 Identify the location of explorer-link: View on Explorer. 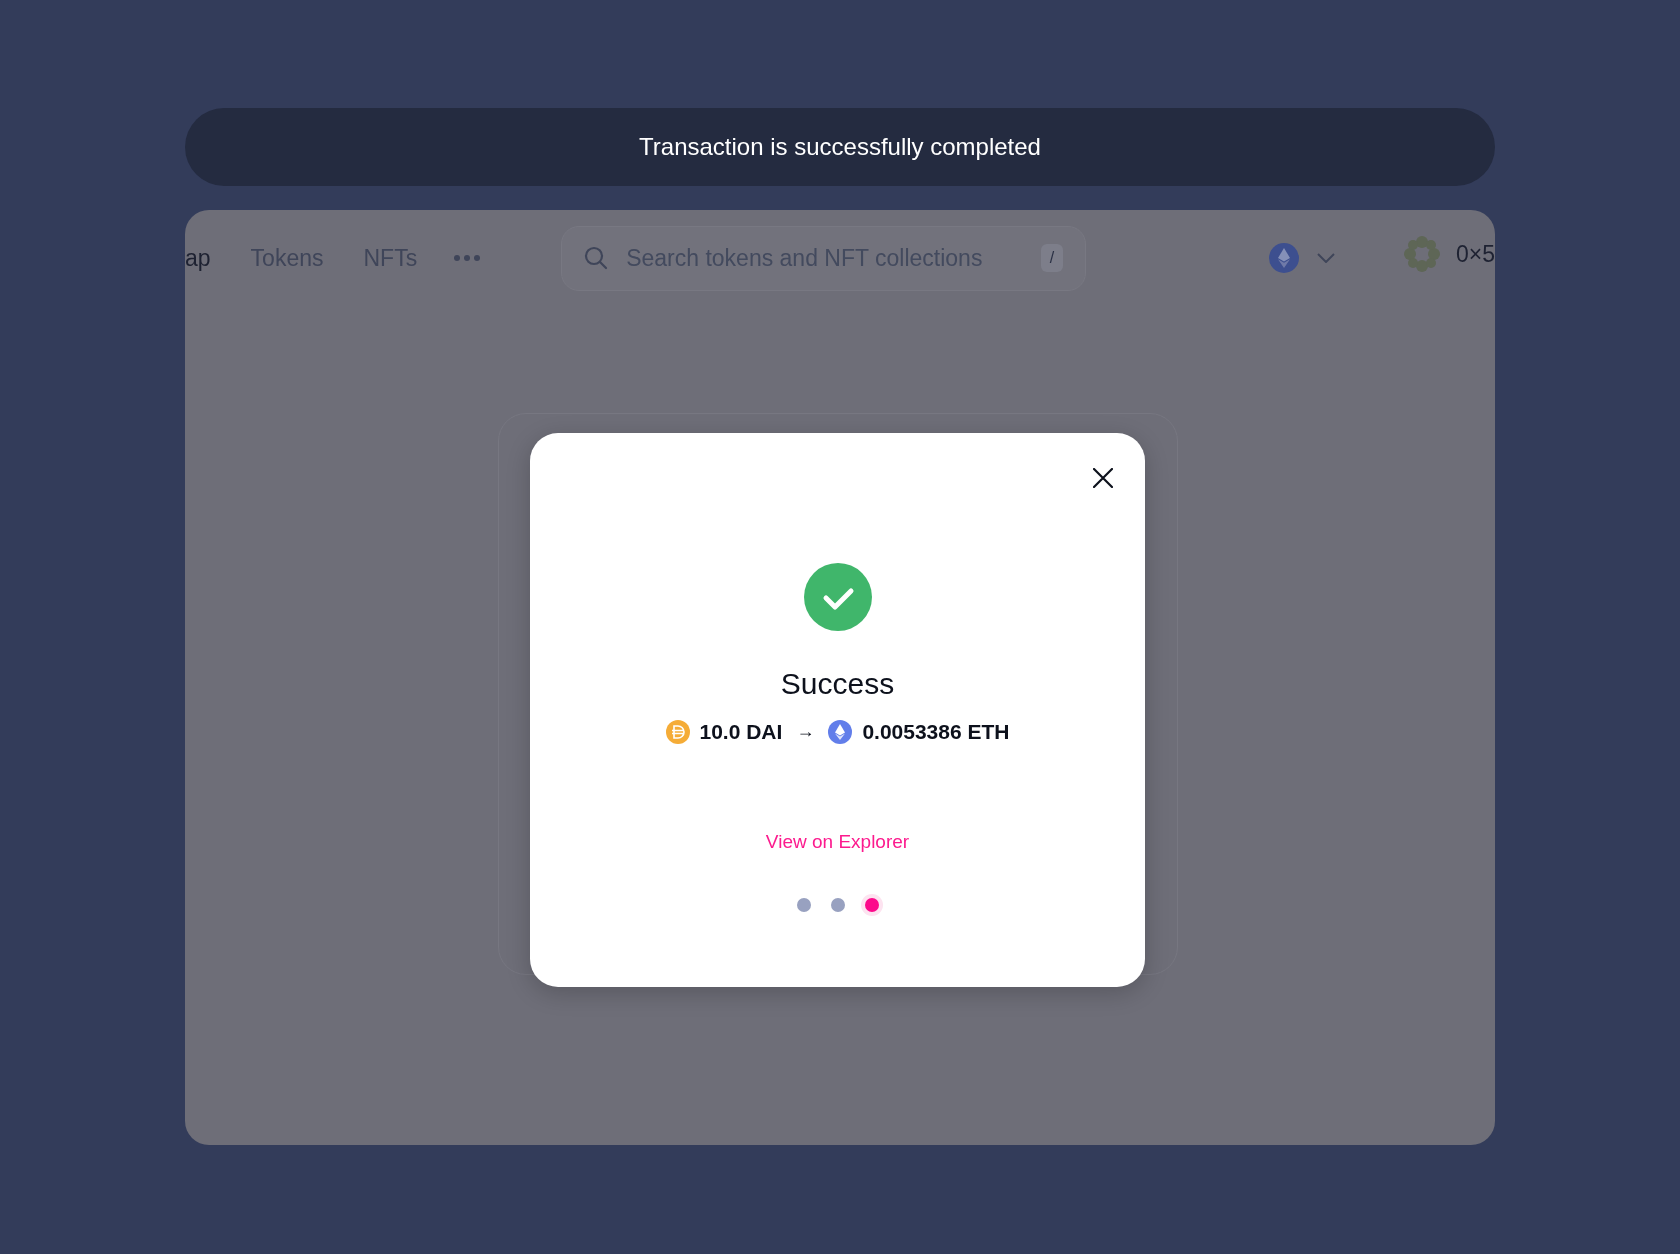
(837, 841).